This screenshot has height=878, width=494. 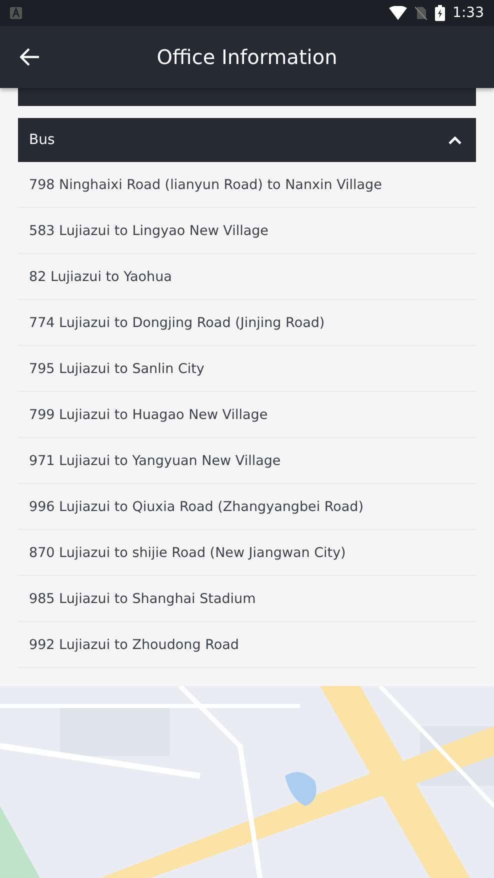 What do you see at coordinates (468, 13) in the screenshot?
I see `clock-time: 1:33` at bounding box center [468, 13].